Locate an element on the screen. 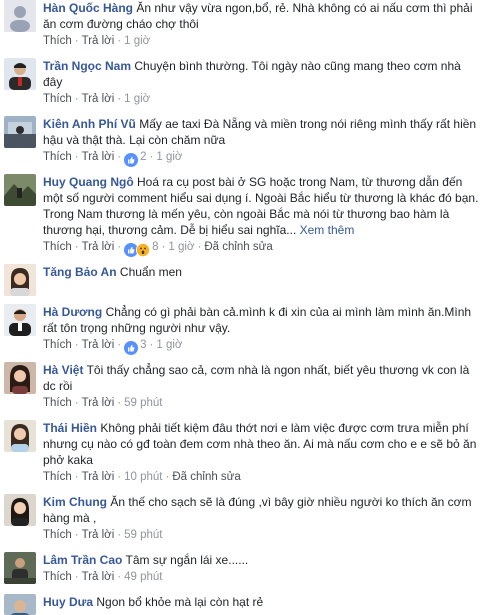 The width and height of the screenshot is (493, 615). reaction-count: 3 is located at coordinates (143, 345).